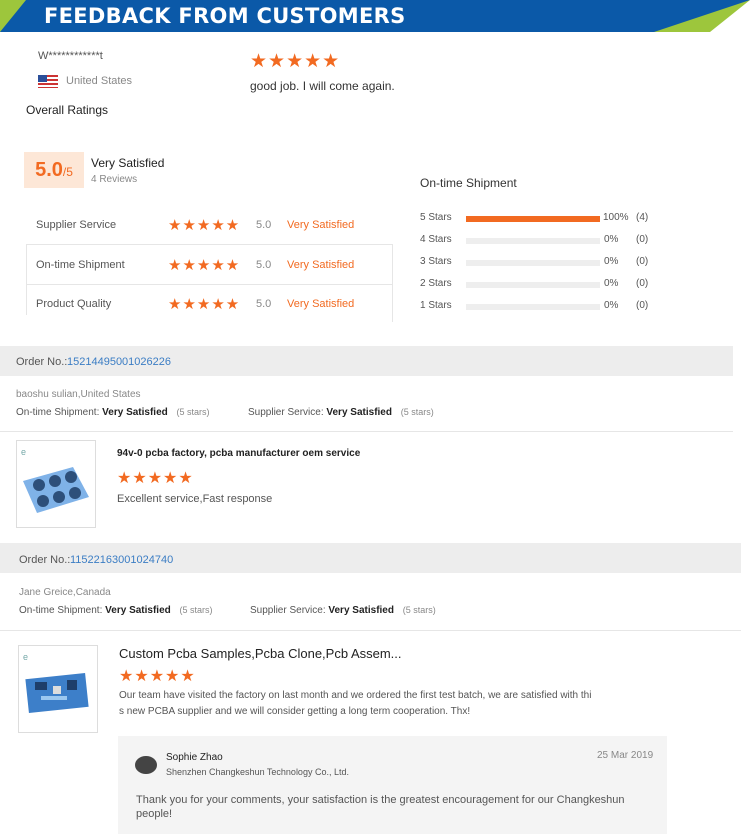 The width and height of the screenshot is (750, 834). I want to click on reviewer-name: W************t, so click(70, 56).